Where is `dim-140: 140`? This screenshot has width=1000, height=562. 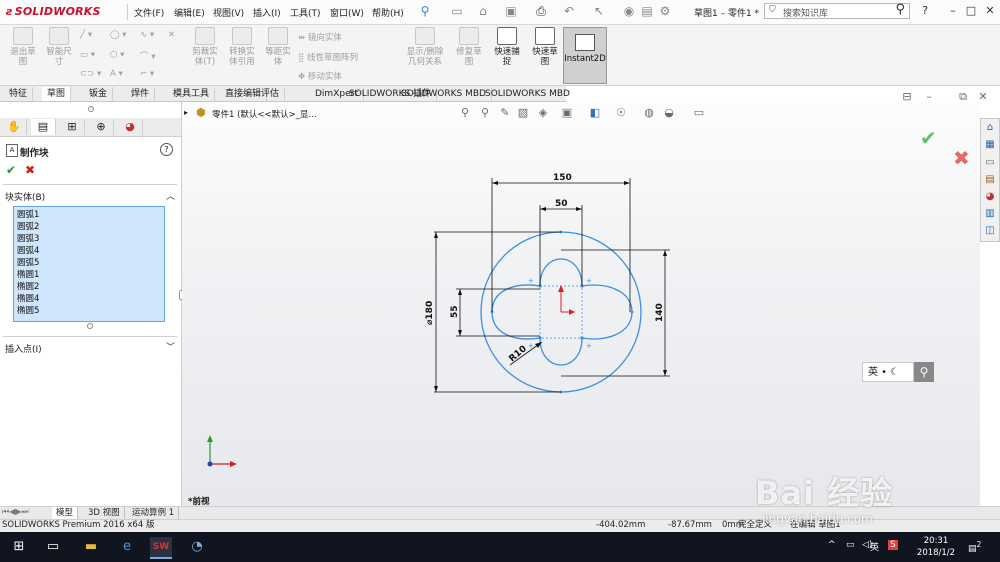 dim-140: 140 is located at coordinates (660, 312).